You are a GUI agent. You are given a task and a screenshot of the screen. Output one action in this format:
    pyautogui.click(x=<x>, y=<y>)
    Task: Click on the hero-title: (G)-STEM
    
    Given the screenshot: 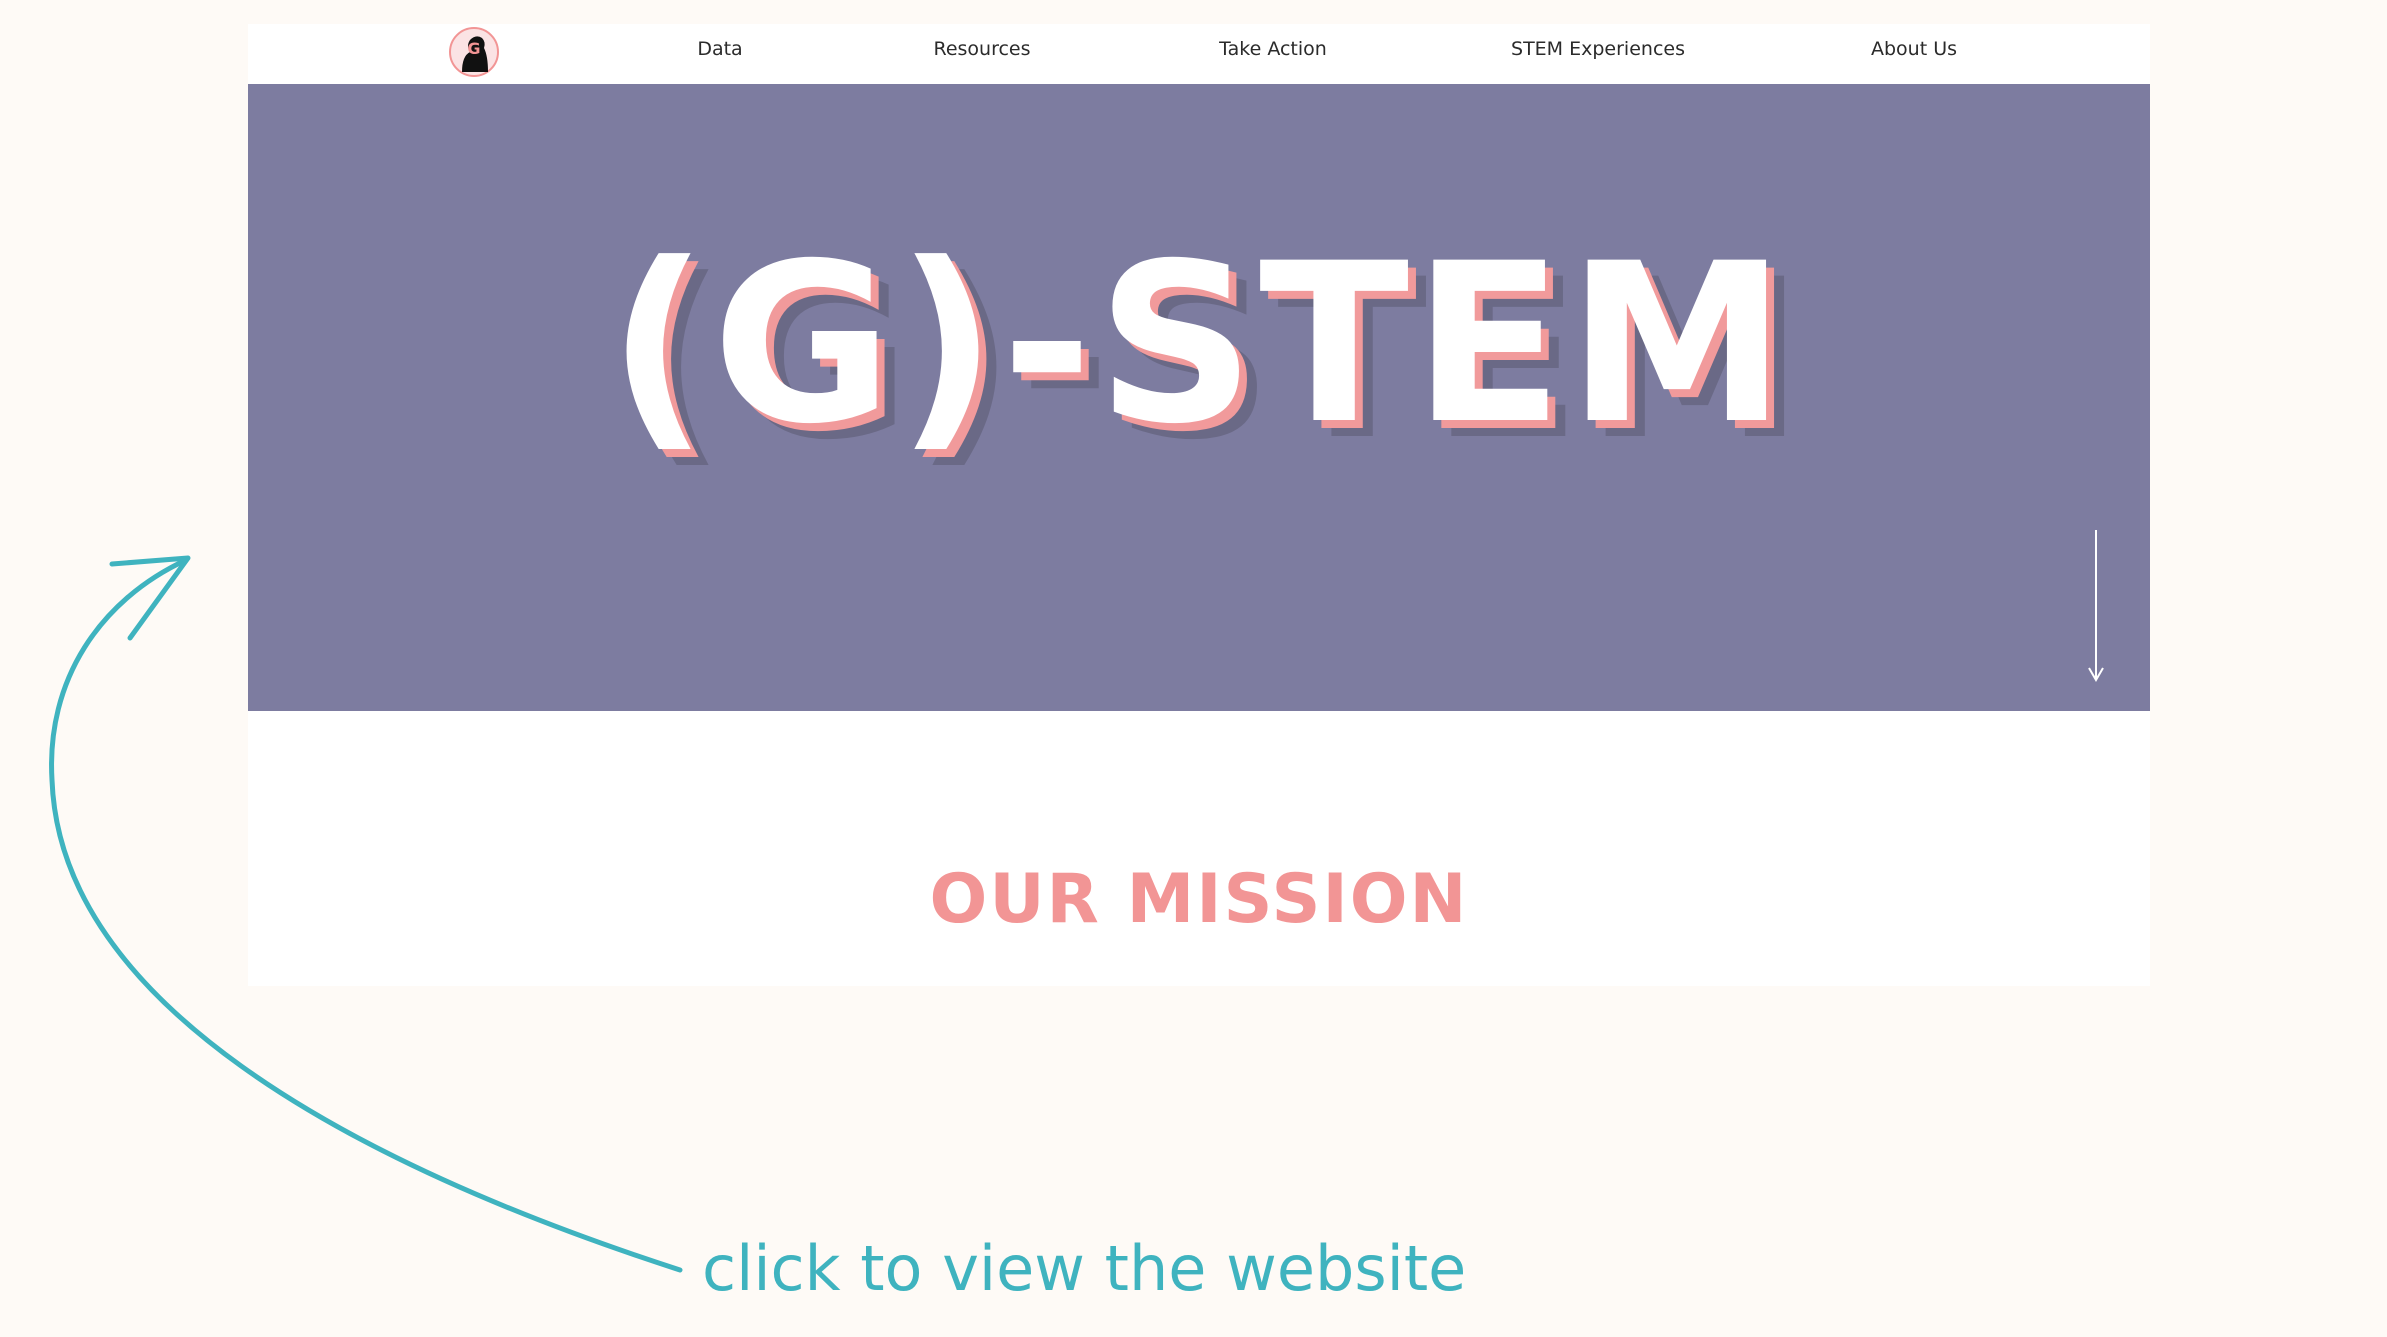 What is the action you would take?
    pyautogui.click(x=1199, y=344)
    